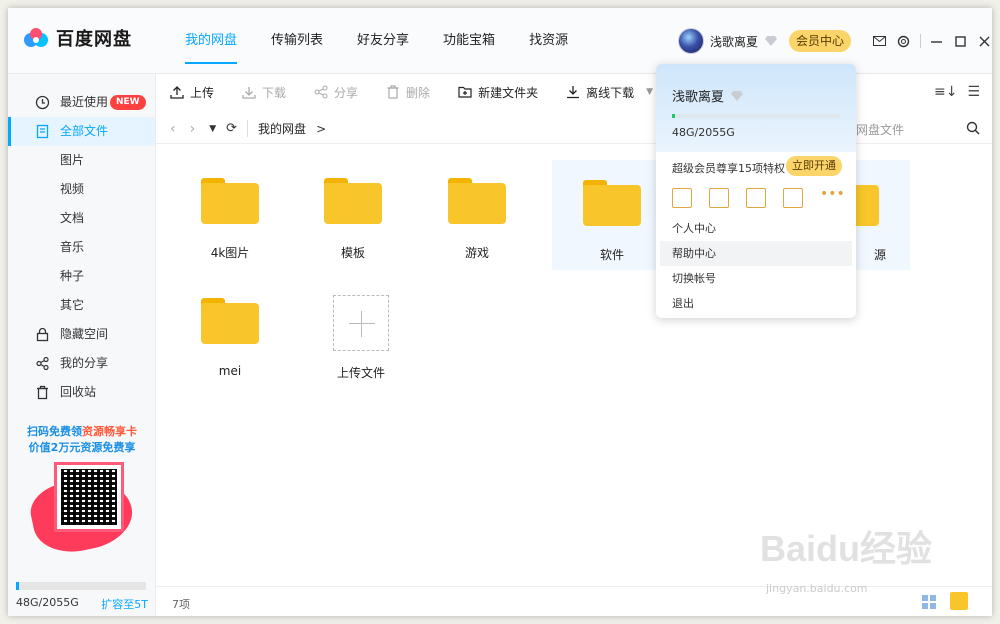 The height and width of the screenshot is (624, 1000). Describe the element at coordinates (945, 92) in the screenshot. I see `sort-icon: ≡↓` at that location.